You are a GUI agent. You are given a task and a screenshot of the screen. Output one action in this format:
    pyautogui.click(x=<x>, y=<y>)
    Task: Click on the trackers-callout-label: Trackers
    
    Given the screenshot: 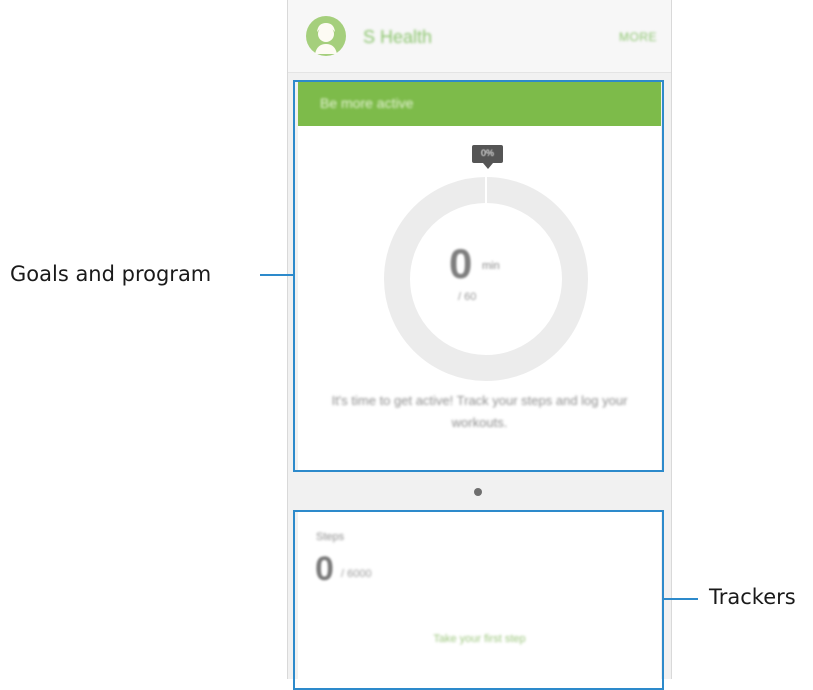 What is the action you would take?
    pyautogui.click(x=752, y=597)
    